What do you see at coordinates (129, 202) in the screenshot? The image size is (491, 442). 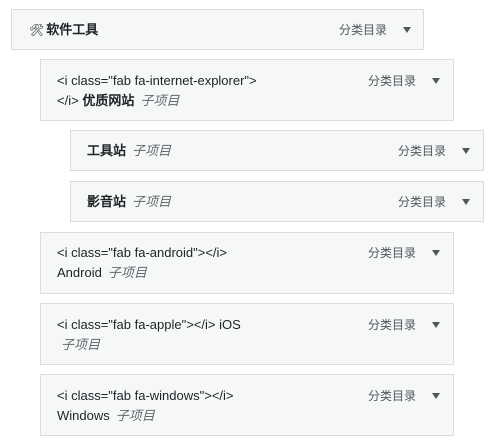 I see `menu-item-title: 影音站 子项目` at bounding box center [129, 202].